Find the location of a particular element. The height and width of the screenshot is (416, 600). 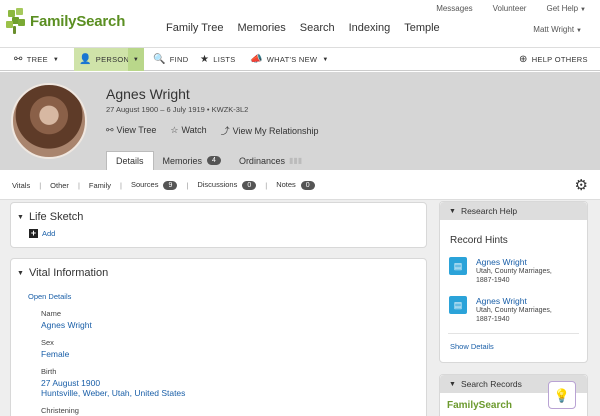

christening-label: Christening is located at coordinates (60, 410).